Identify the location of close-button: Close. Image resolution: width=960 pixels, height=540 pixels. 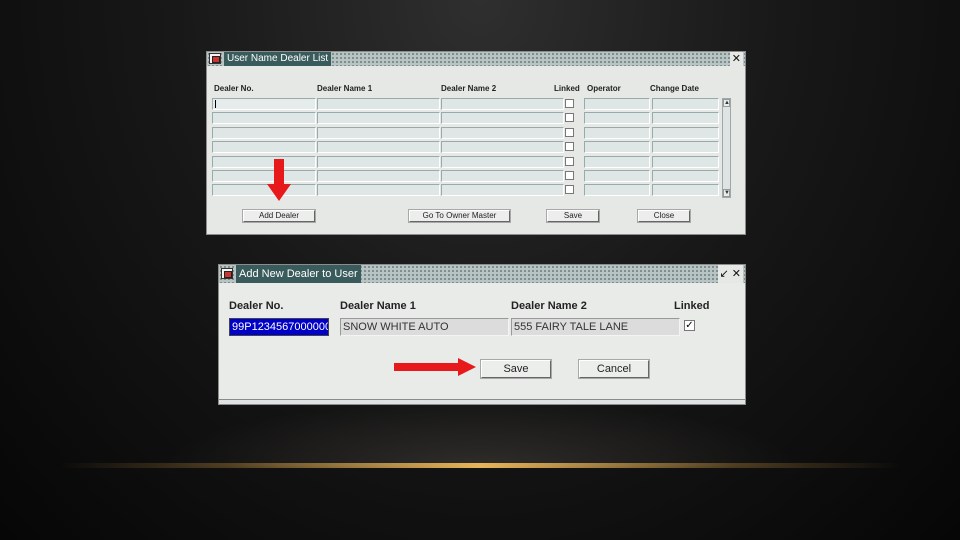
(664, 216).